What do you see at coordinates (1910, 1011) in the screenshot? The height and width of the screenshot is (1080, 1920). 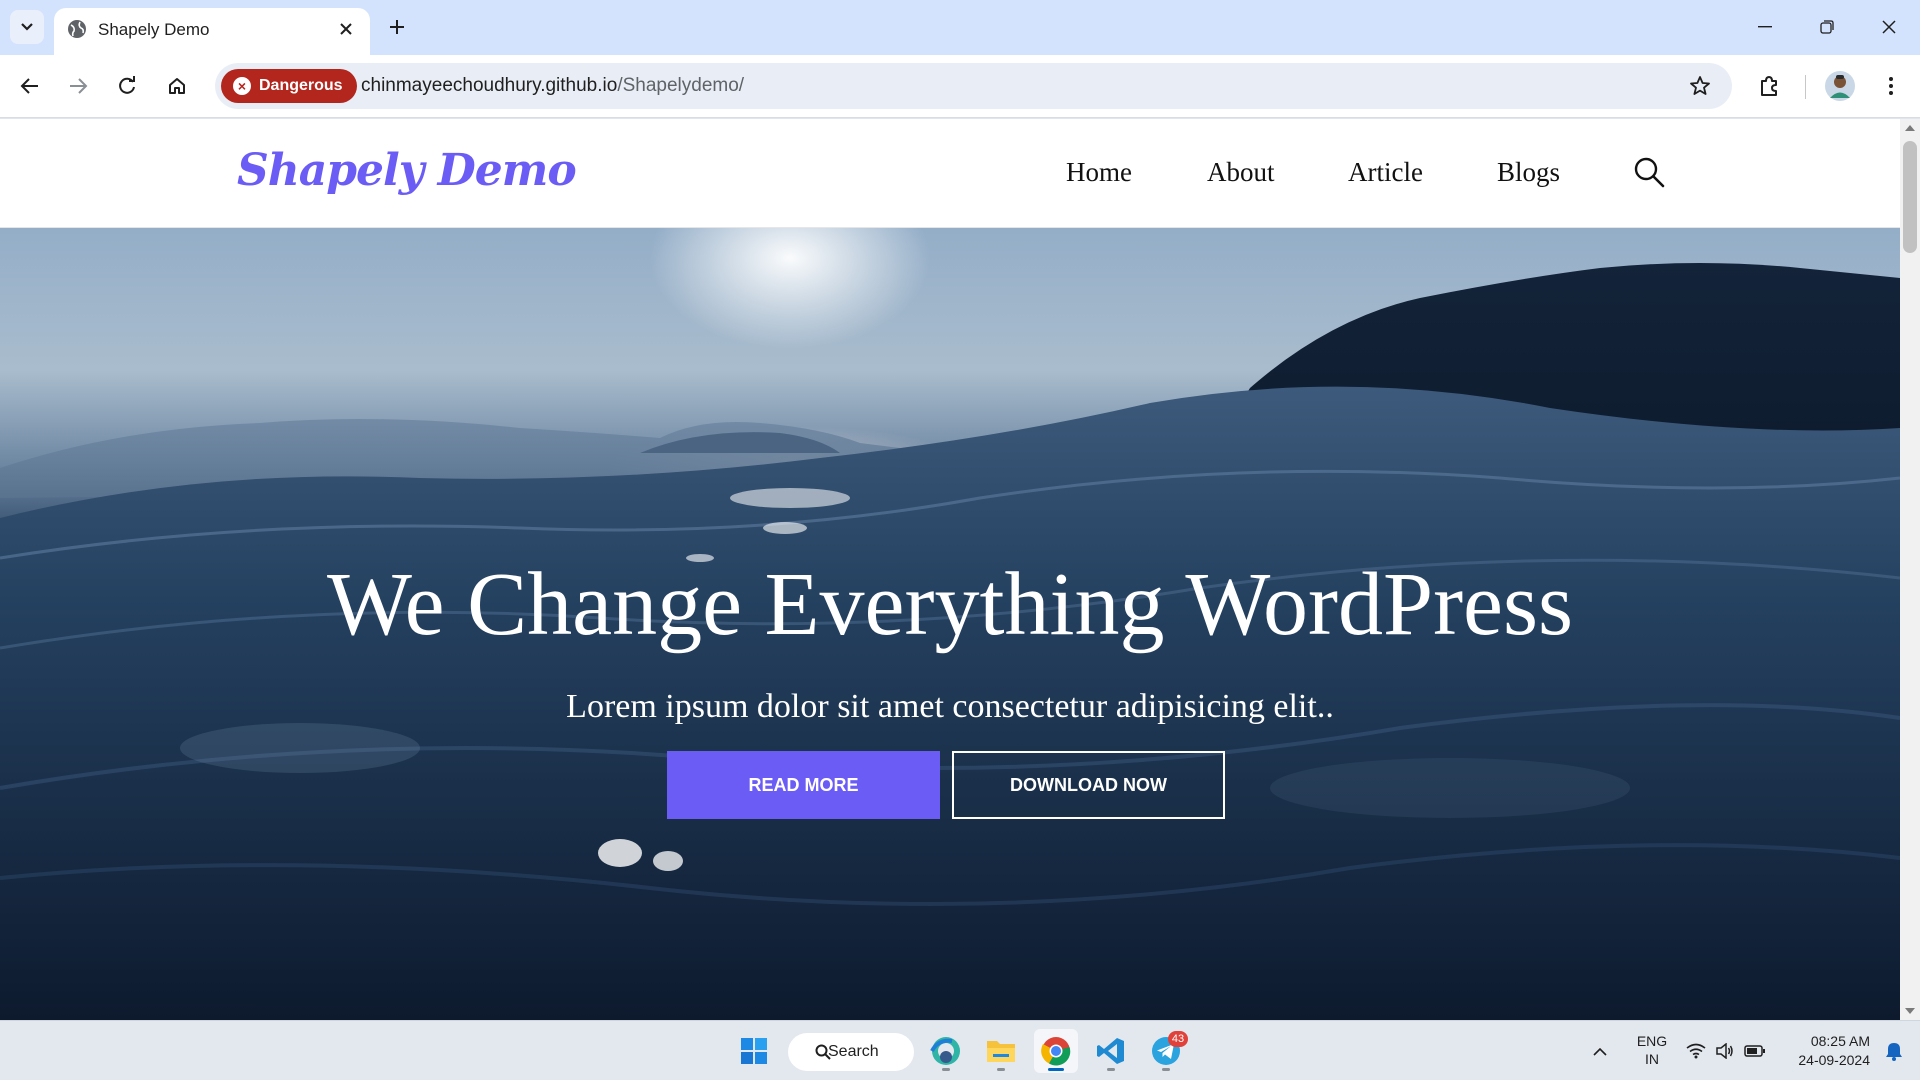 I see `scroll-down-arrow` at bounding box center [1910, 1011].